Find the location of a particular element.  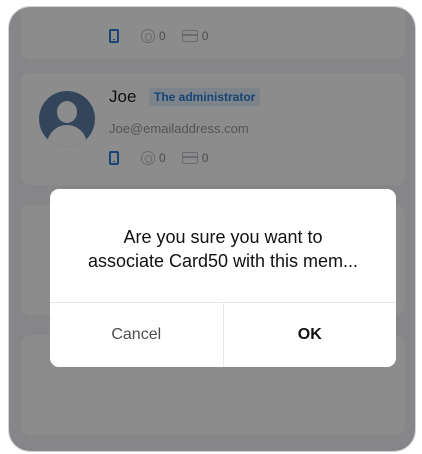

dialog-button-bar: Cancel OK is located at coordinates (223, 334).